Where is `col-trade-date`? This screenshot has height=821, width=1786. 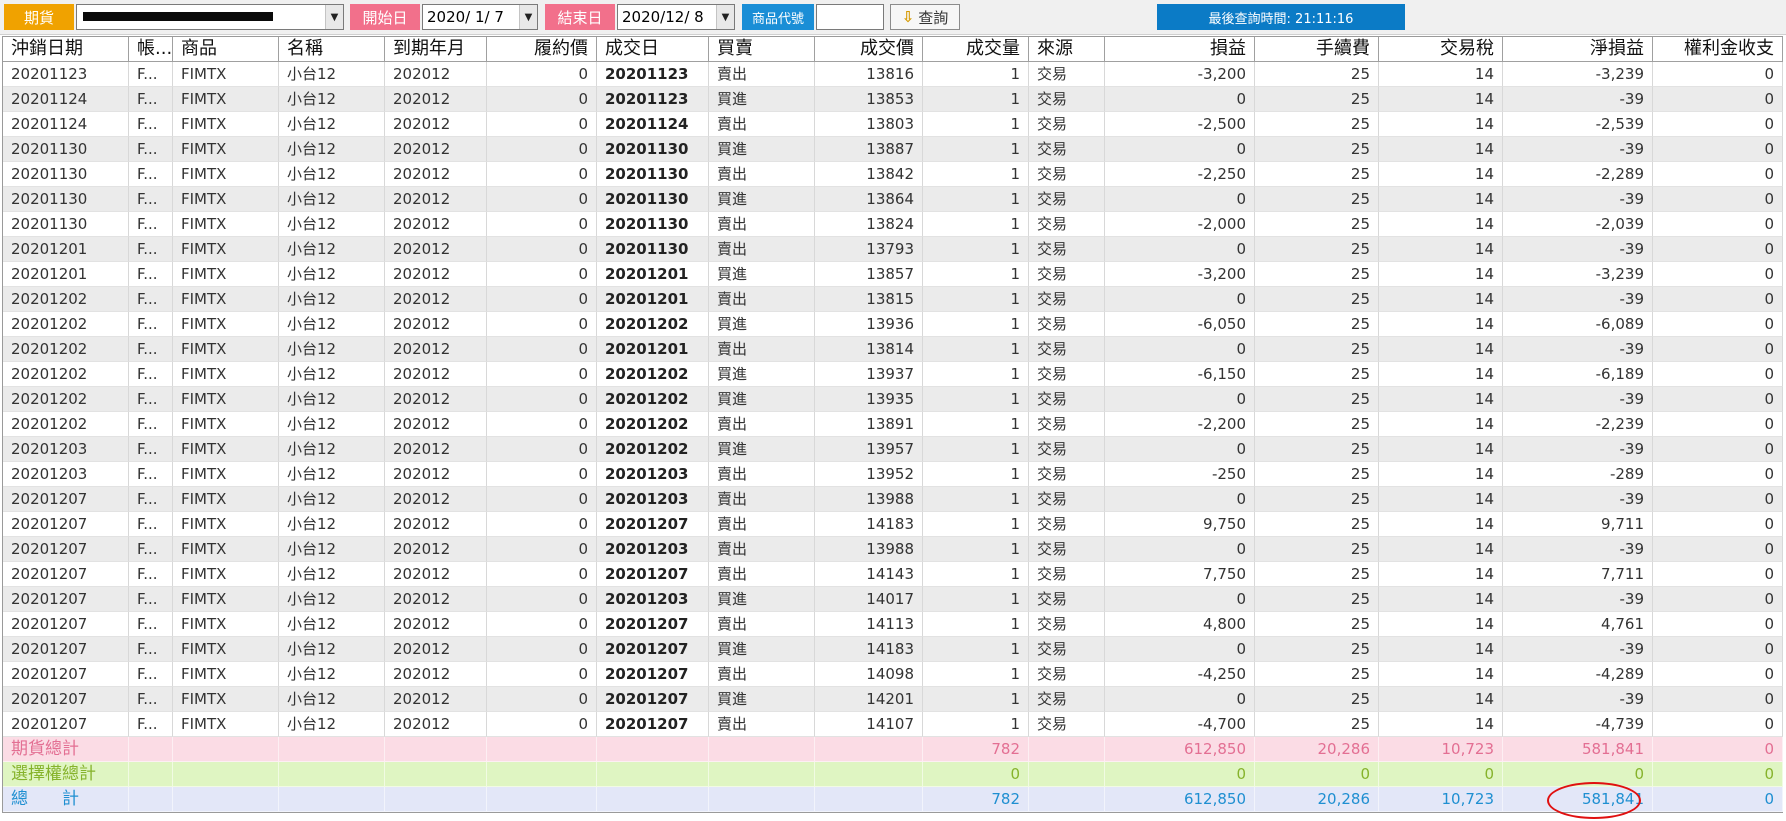 col-trade-date is located at coordinates (653, 749).